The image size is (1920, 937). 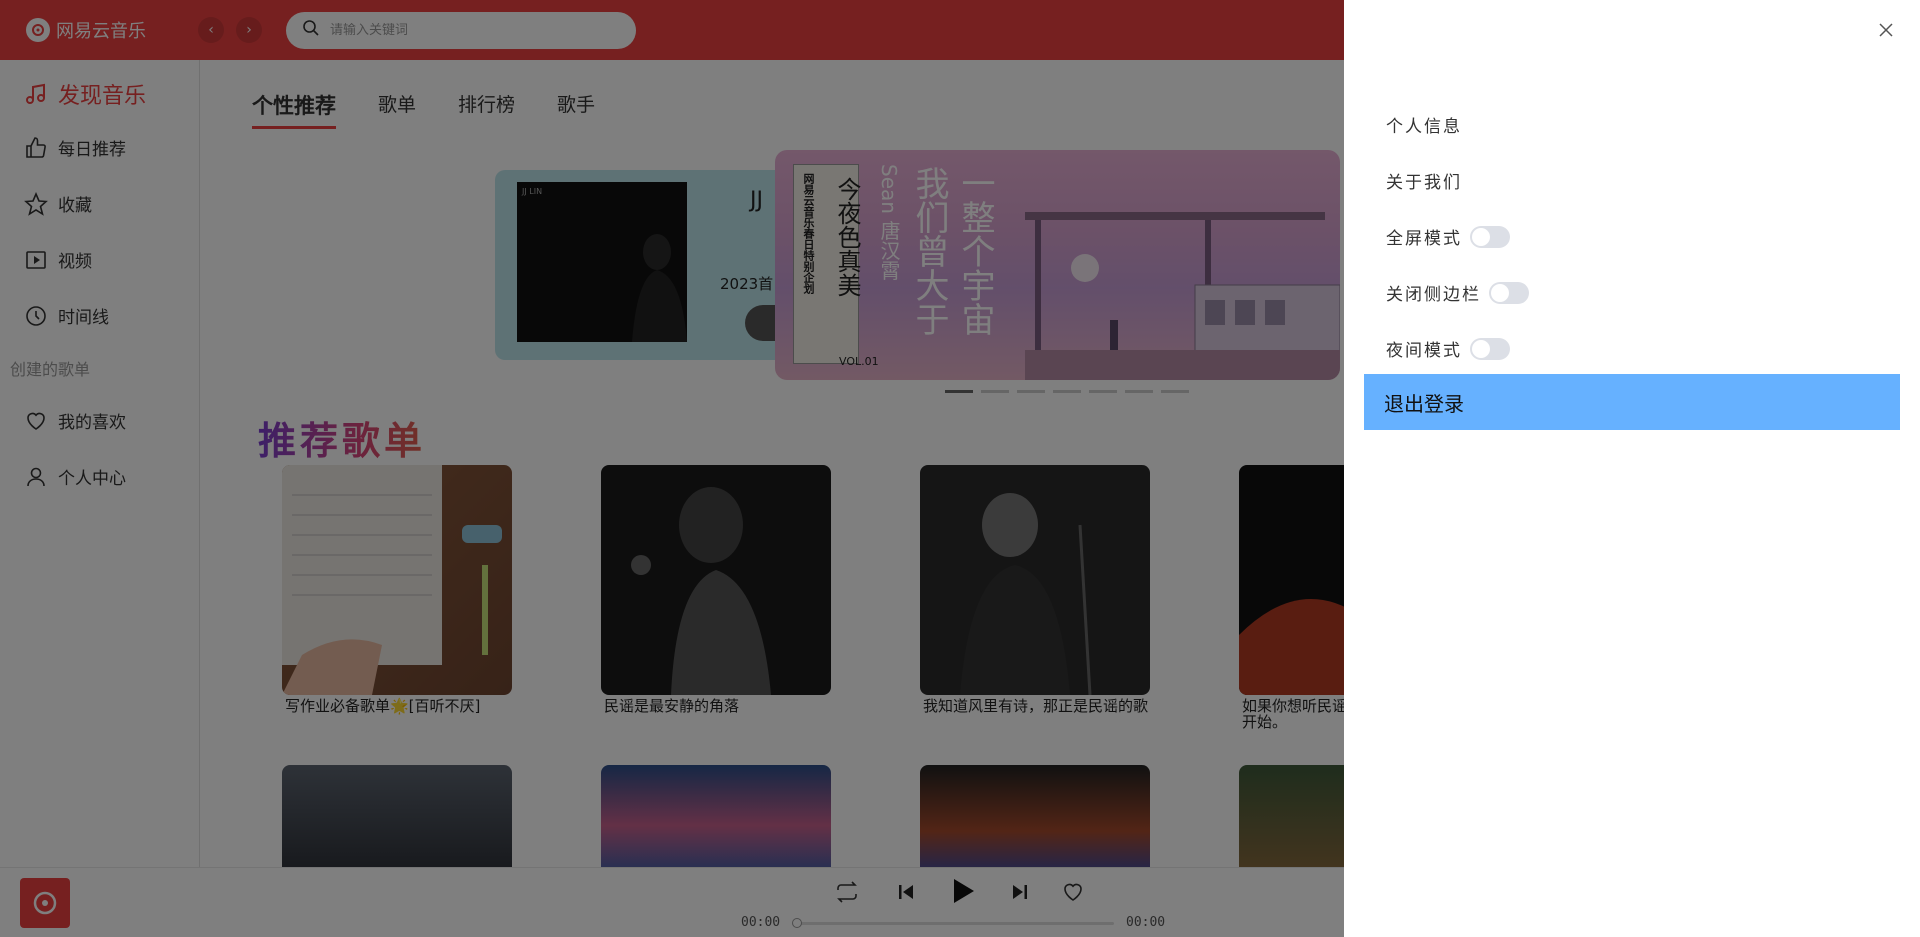 I want to click on close-icon, so click(x=1886, y=30).